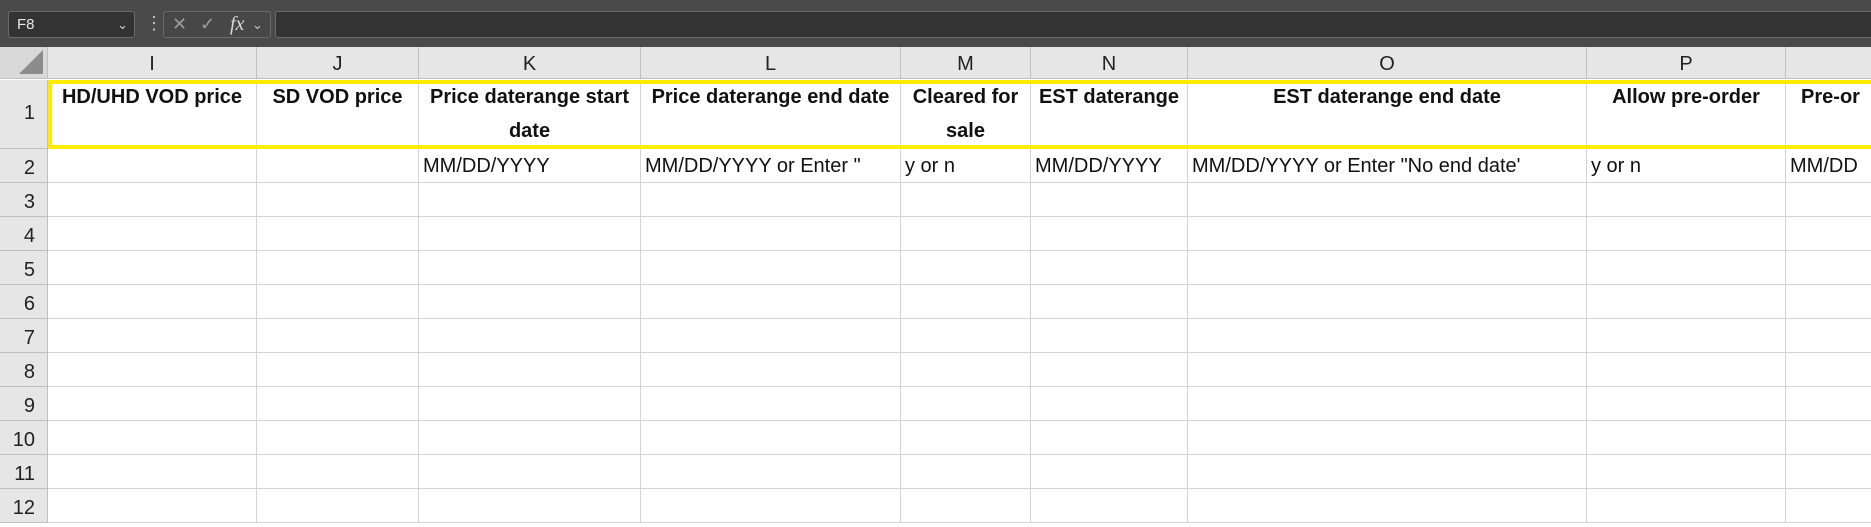 The height and width of the screenshot is (527, 1871). What do you see at coordinates (771, 166) in the screenshot?
I see `data-cell: MM/DD/YYYY or Enter "` at bounding box center [771, 166].